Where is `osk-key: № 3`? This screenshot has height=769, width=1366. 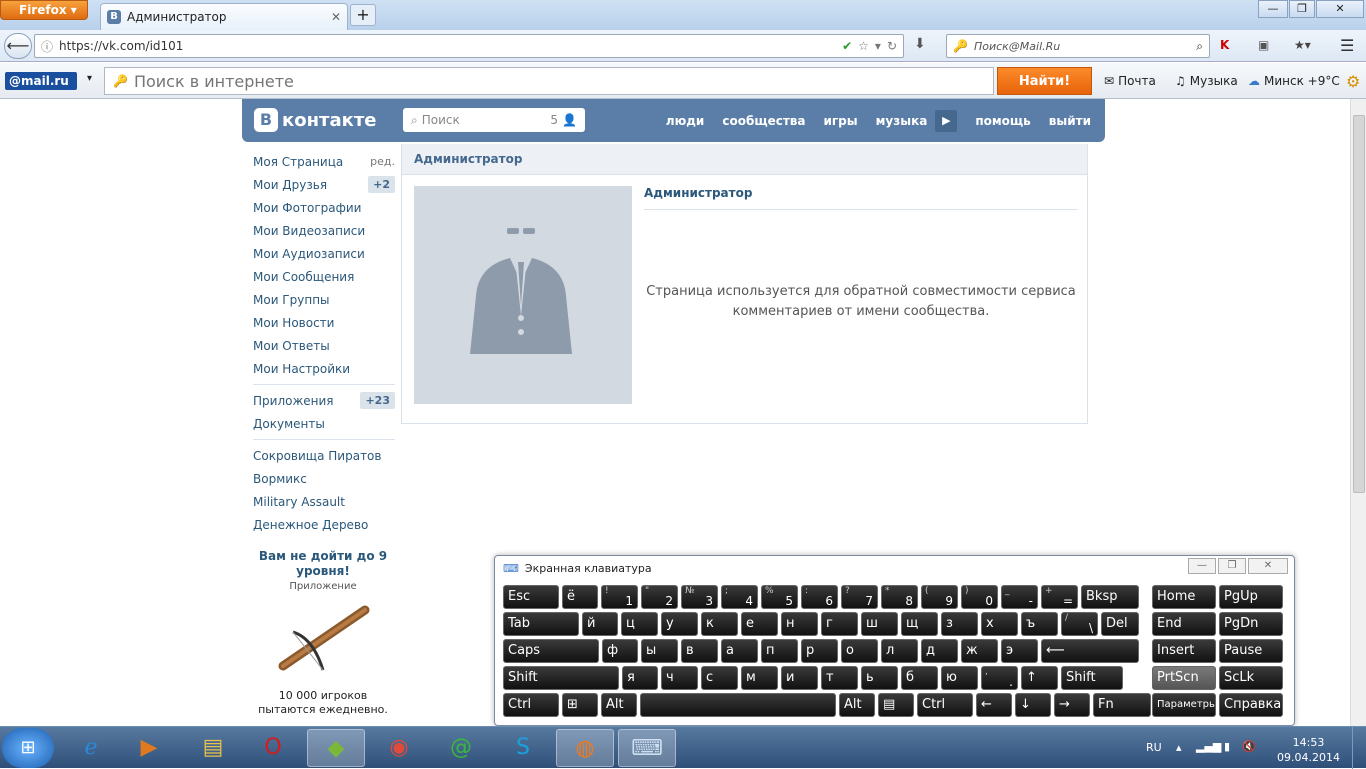 osk-key: № 3 is located at coordinates (699, 597).